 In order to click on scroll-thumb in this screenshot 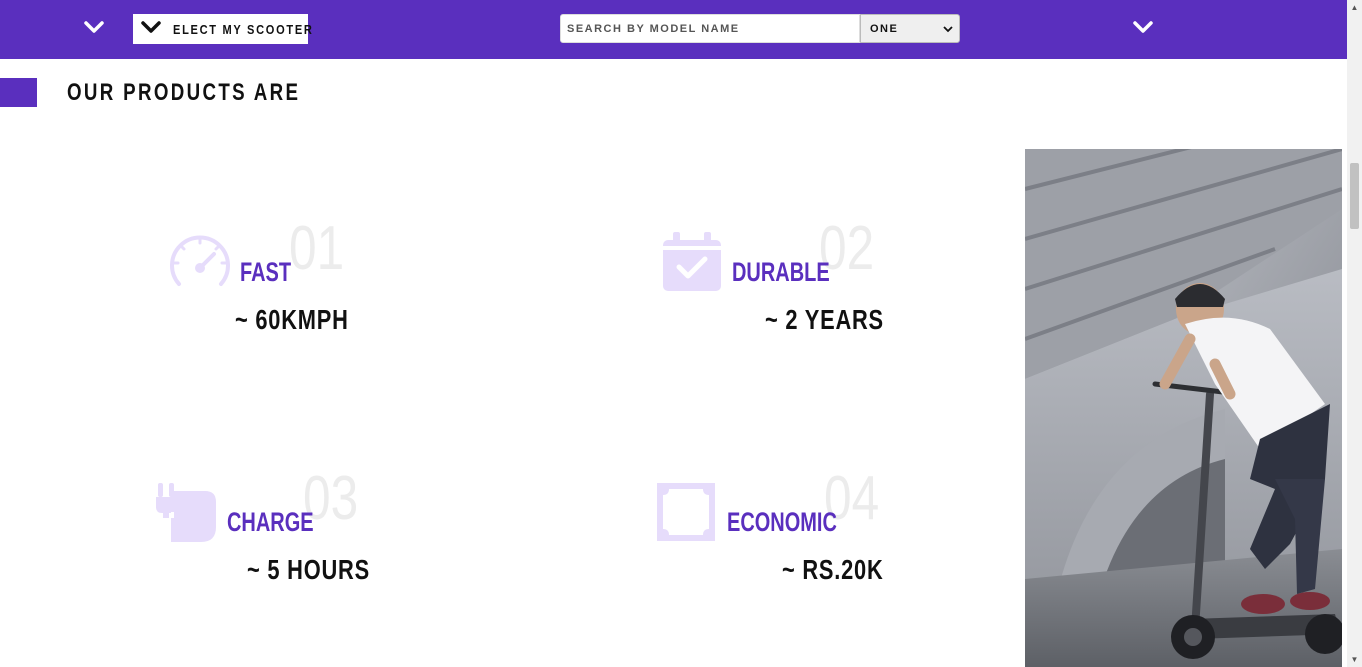, I will do `click(1354, 196)`.